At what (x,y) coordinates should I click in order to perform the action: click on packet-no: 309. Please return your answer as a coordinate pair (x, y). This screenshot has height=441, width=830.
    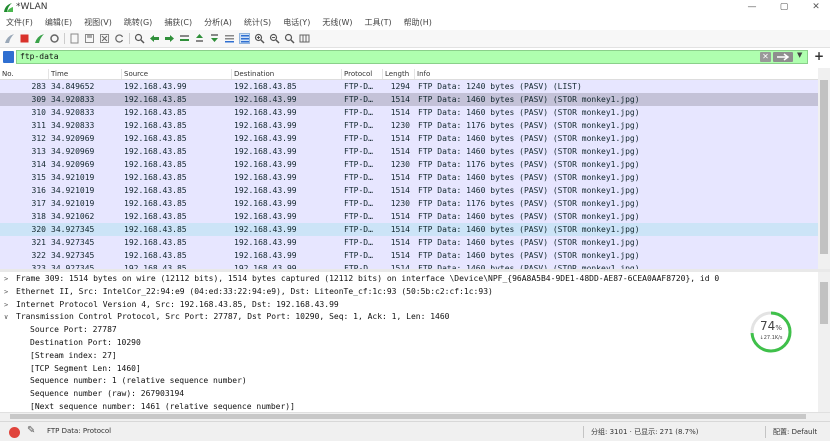
    Looking at the image, I should click on (38, 99).